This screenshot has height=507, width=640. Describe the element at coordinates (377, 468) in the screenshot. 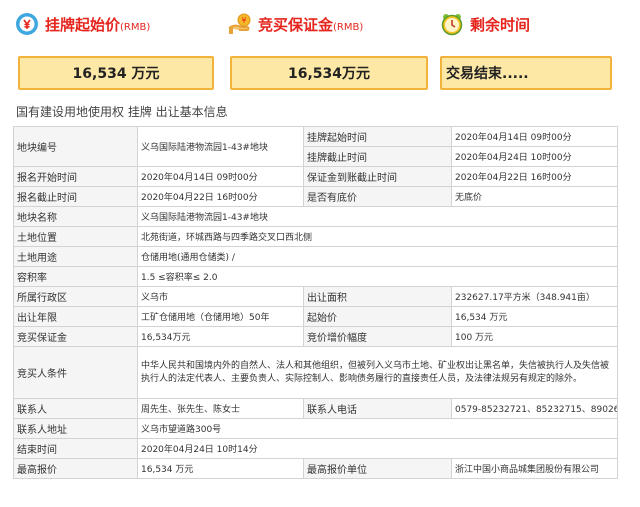

I see `top-bidder-label: 最高报价单位` at that location.